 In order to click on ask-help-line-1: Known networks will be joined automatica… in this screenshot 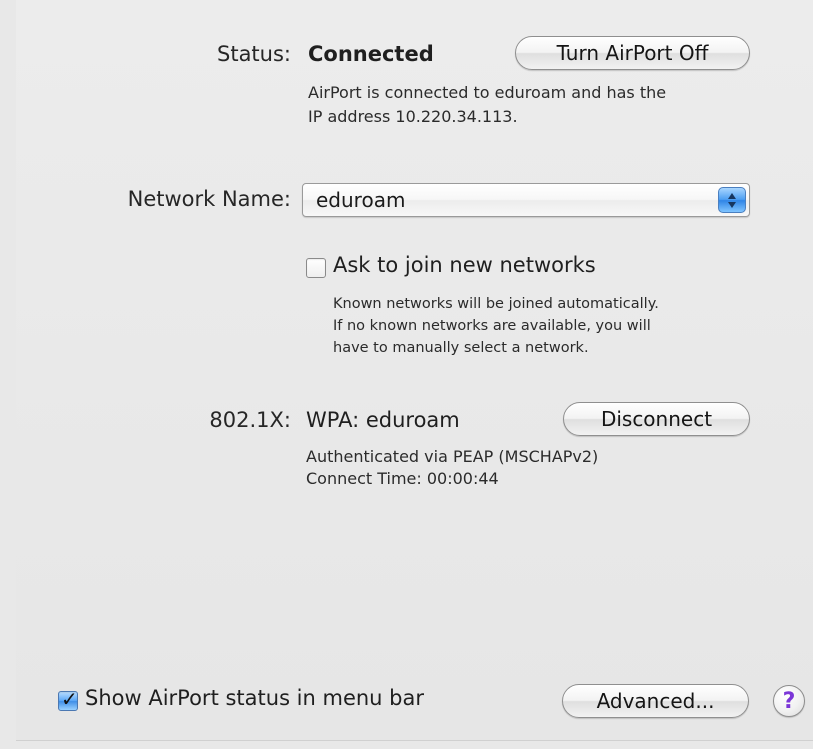, I will do `click(496, 304)`.